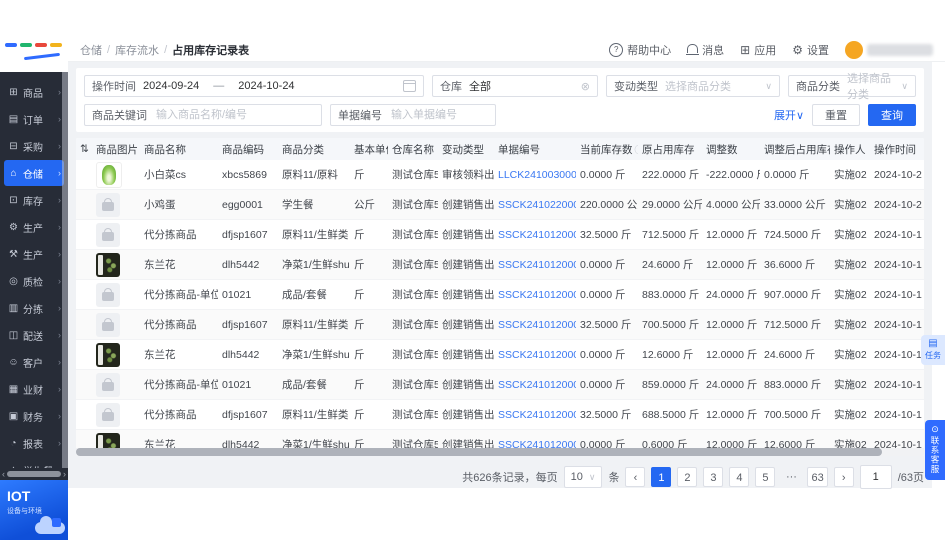 The image size is (945, 544). What do you see at coordinates (13, 200) in the screenshot?
I see `inventory-icon: ⊡` at bounding box center [13, 200].